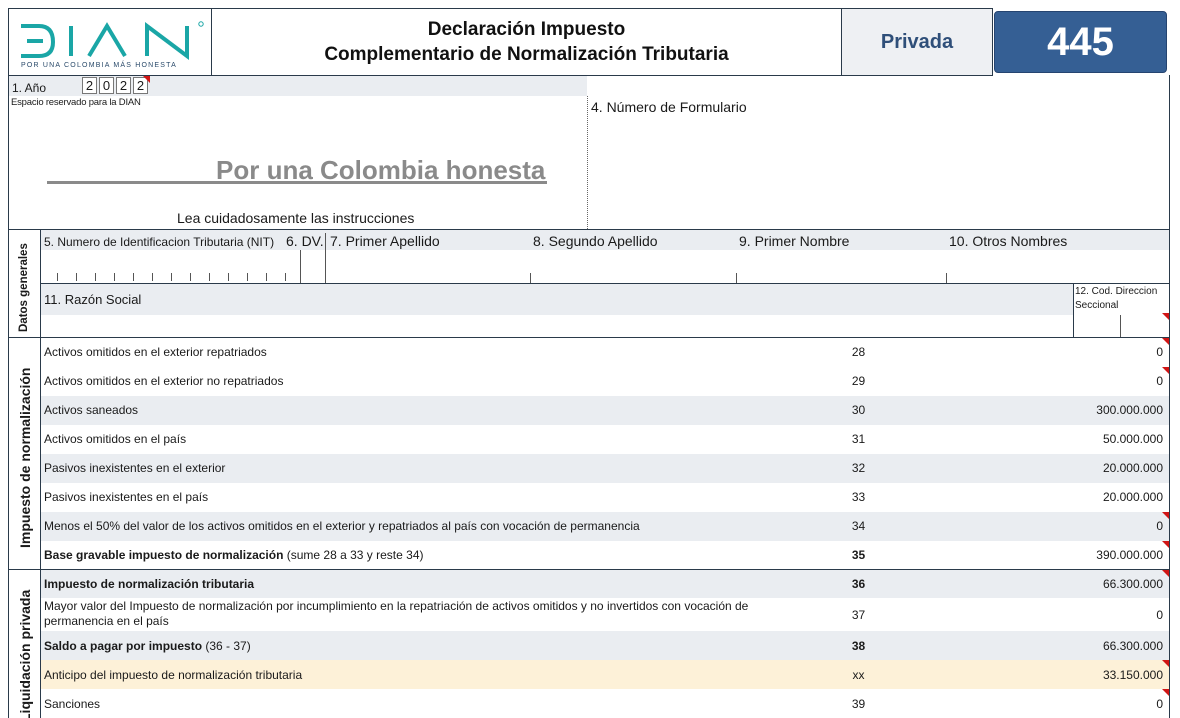  I want to click on anio-digit-3: 2, so click(123, 85).